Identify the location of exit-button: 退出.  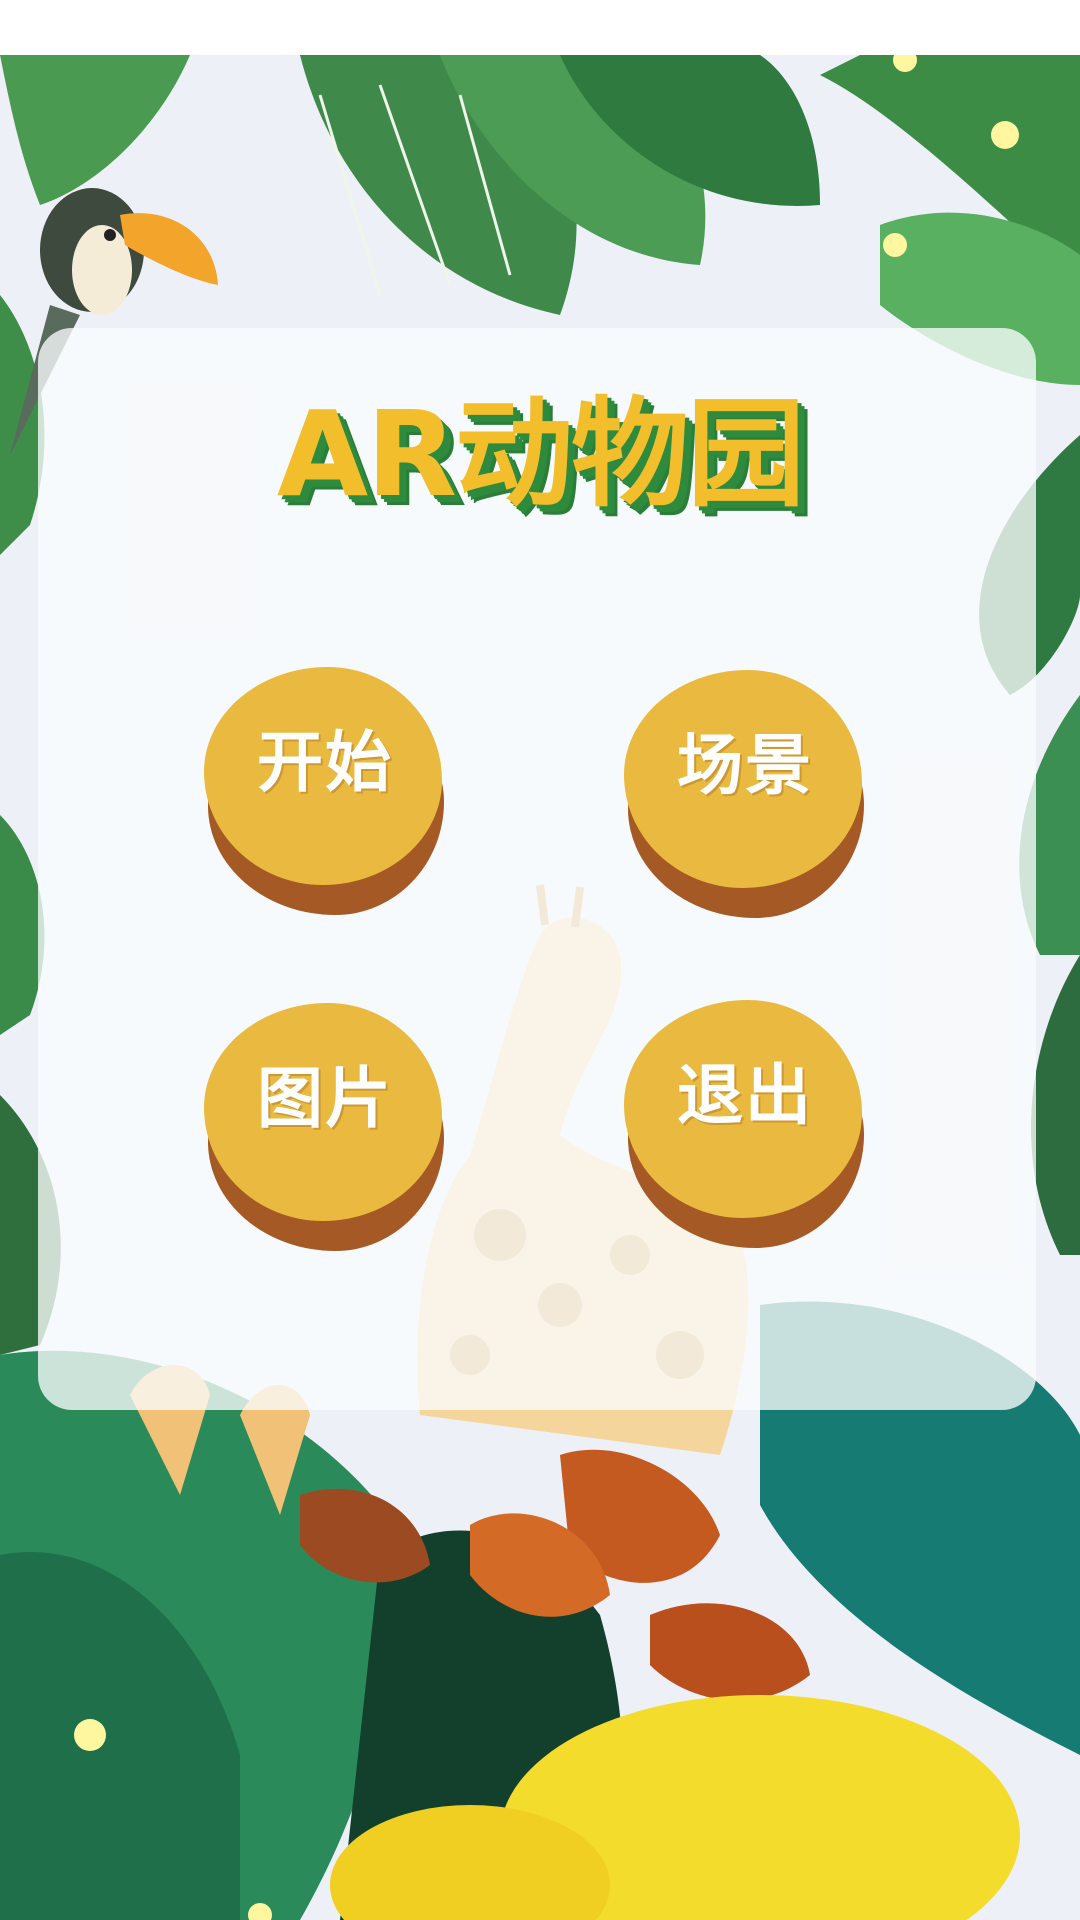
(745, 1125).